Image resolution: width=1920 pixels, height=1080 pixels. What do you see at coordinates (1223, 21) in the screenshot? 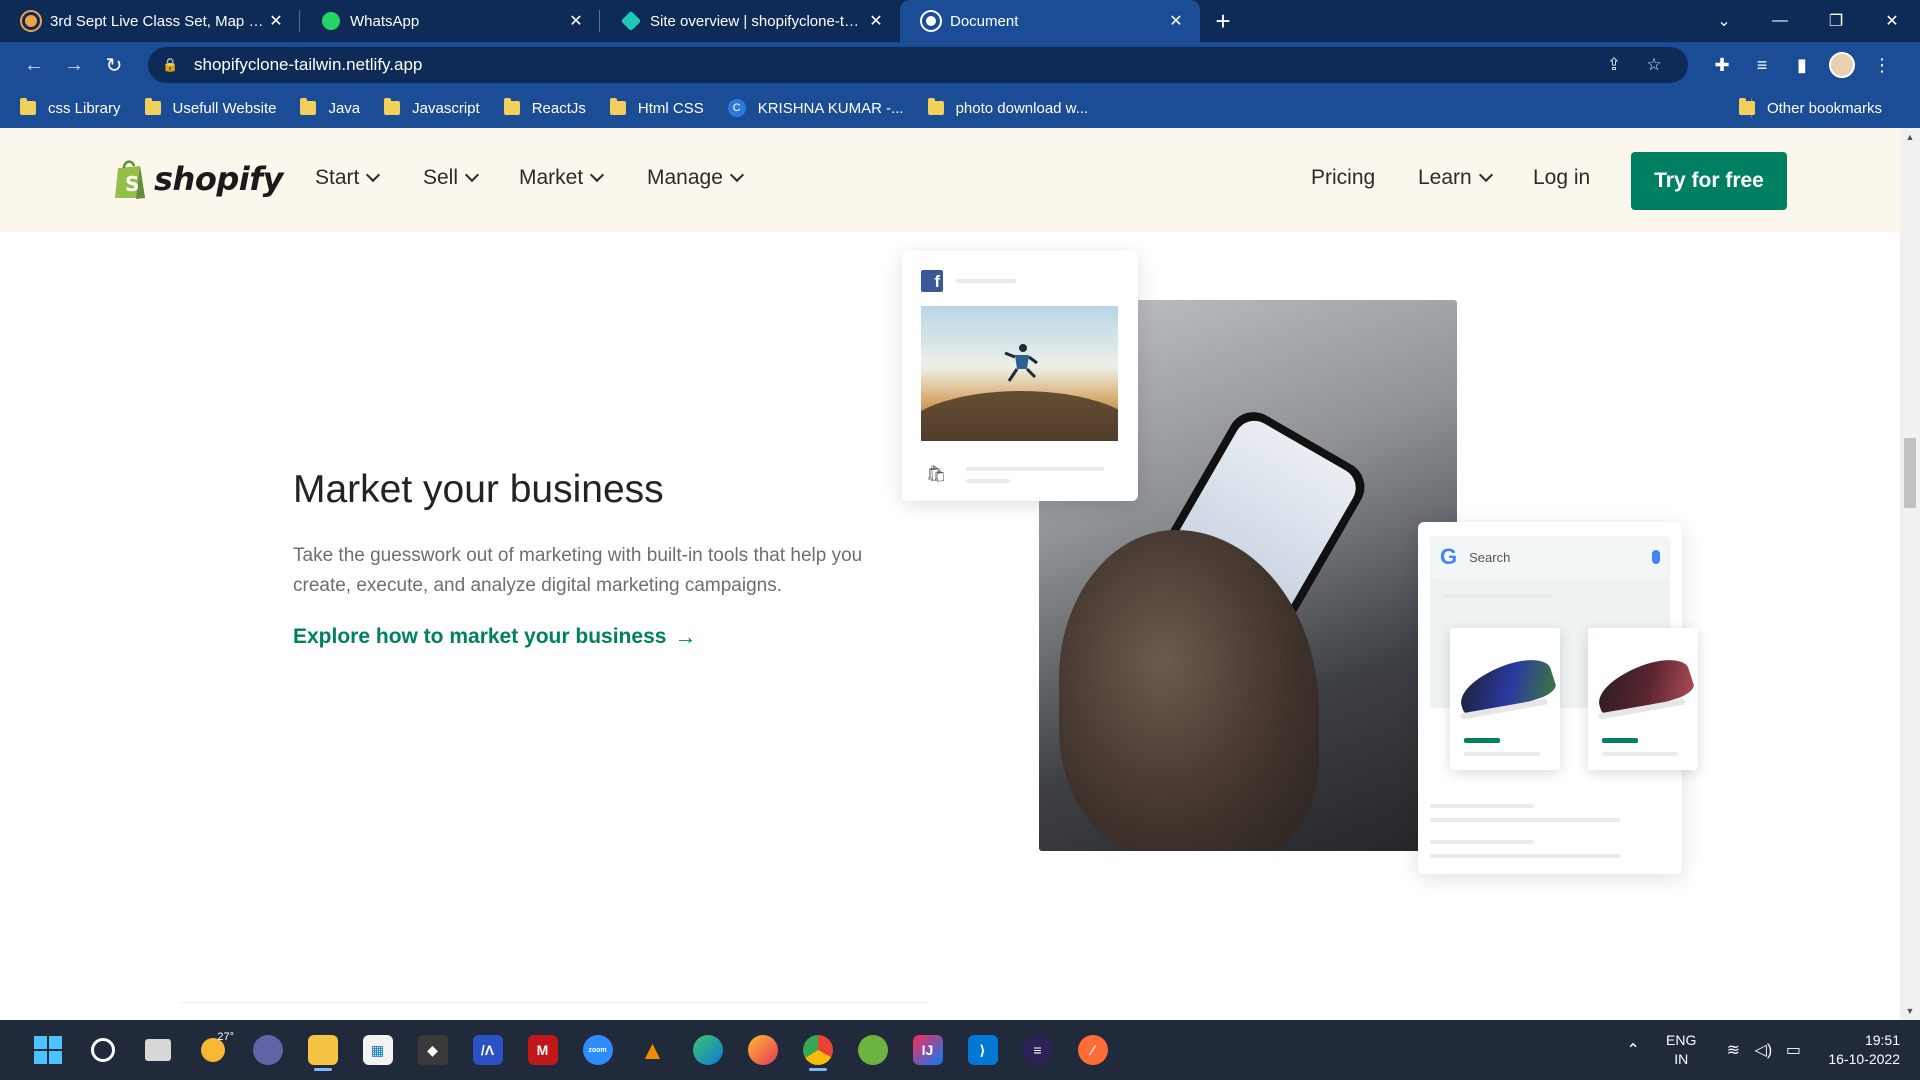
I see `new-tab-button: +` at bounding box center [1223, 21].